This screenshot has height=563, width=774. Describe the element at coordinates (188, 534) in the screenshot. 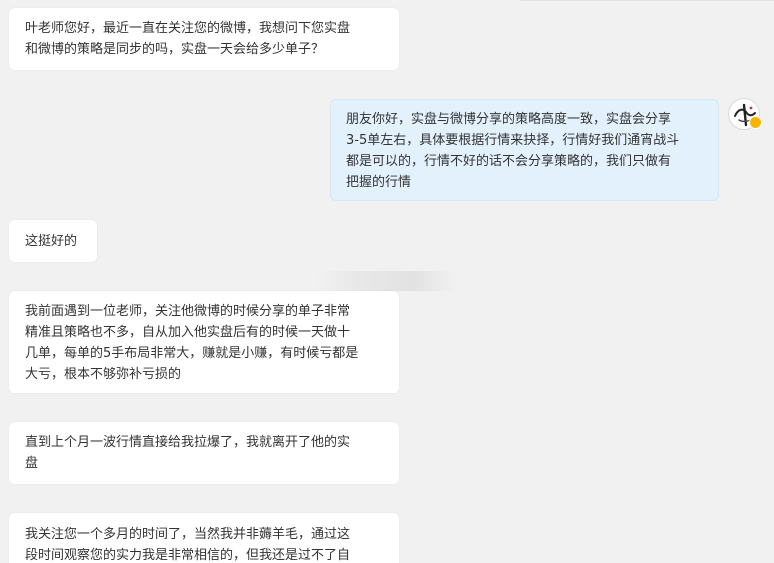

I see `message-text-line: 我关注您一个多月的时间了，当然我并非薅羊毛，通过这` at that location.